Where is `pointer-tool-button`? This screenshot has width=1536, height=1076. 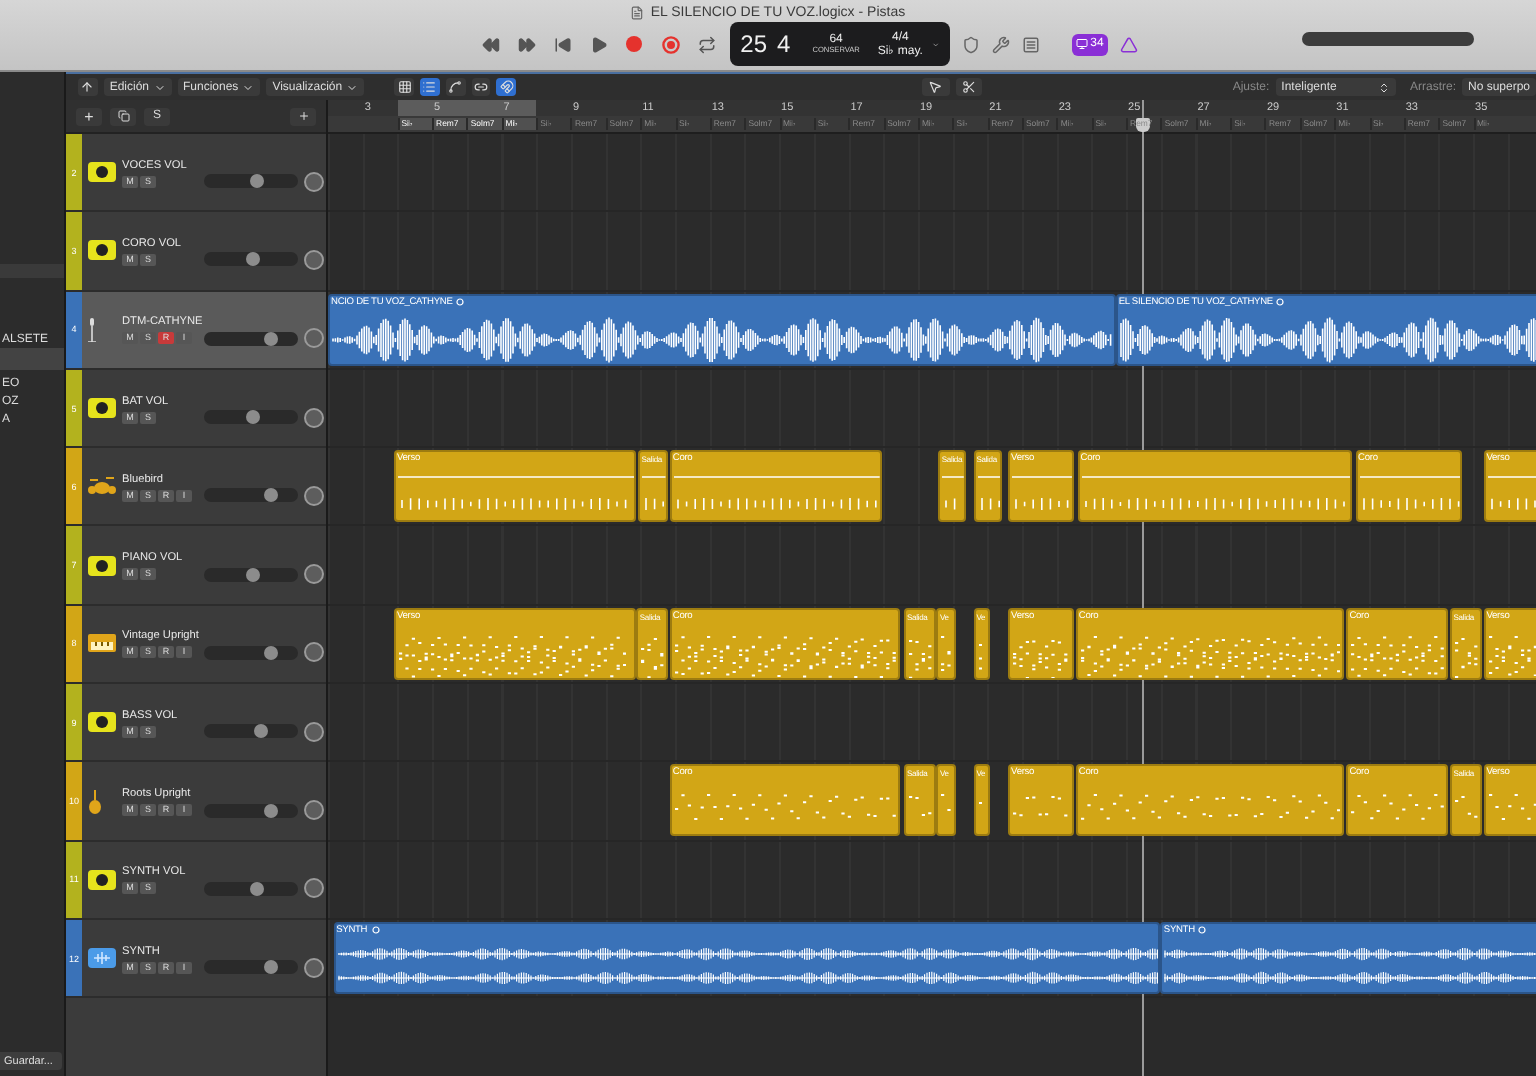
pointer-tool-button is located at coordinates (936, 87).